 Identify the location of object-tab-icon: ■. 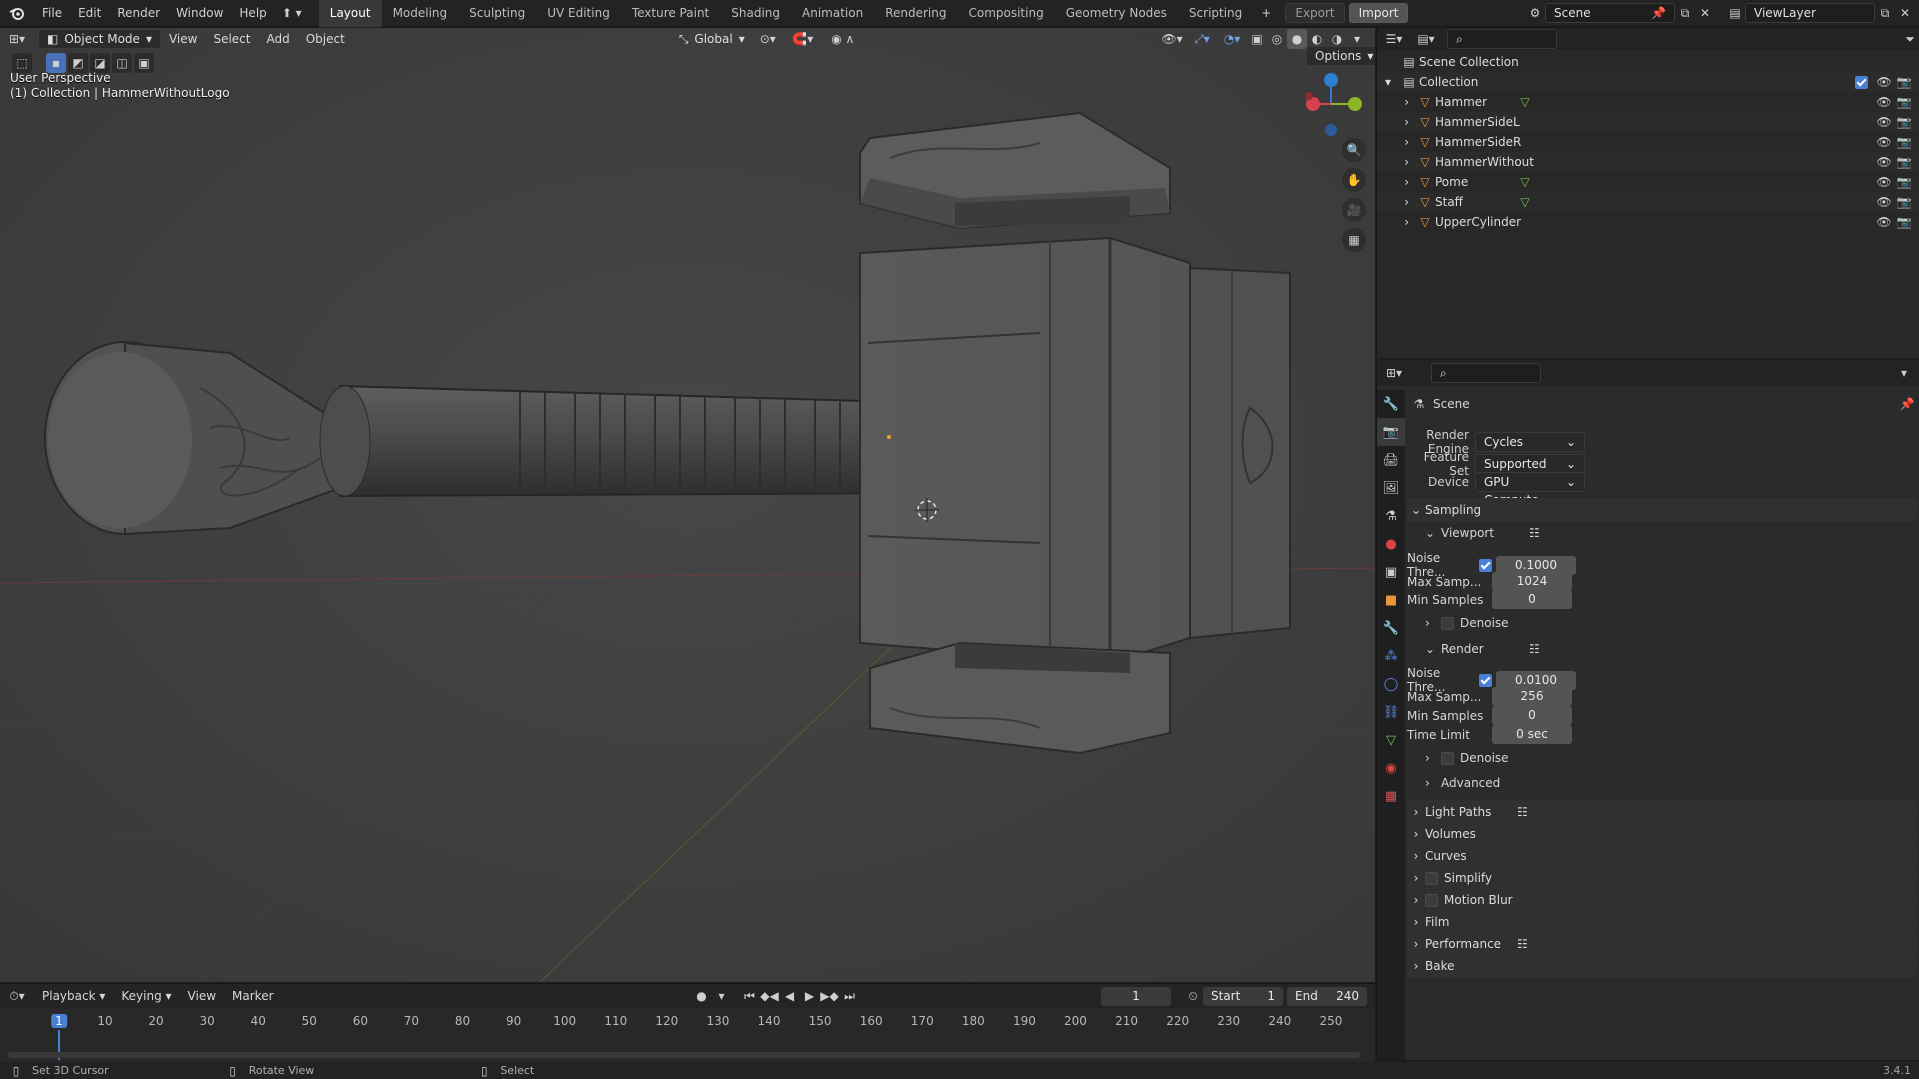
(1391, 600).